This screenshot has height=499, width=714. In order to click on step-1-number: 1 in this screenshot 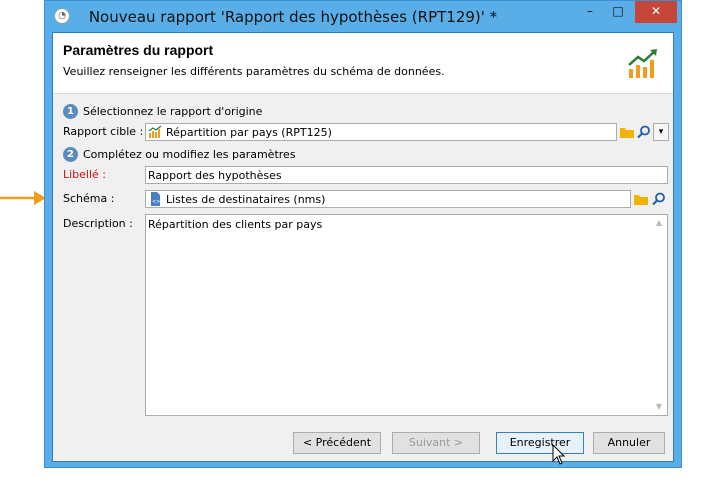, I will do `click(70, 111)`.